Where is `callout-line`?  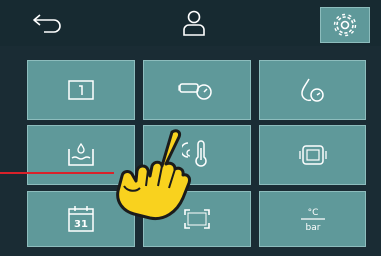
callout-line is located at coordinates (57, 173).